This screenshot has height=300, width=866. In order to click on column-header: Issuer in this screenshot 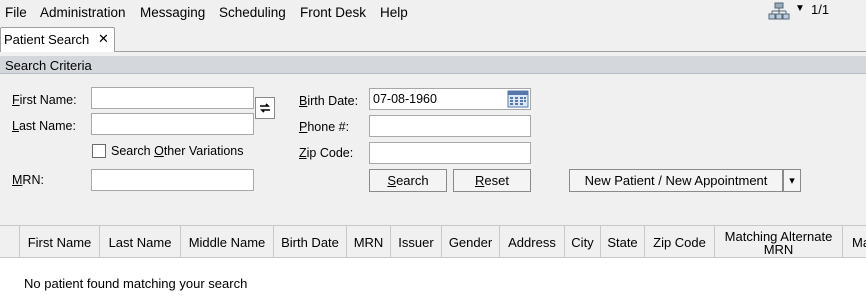, I will do `click(416, 242)`.